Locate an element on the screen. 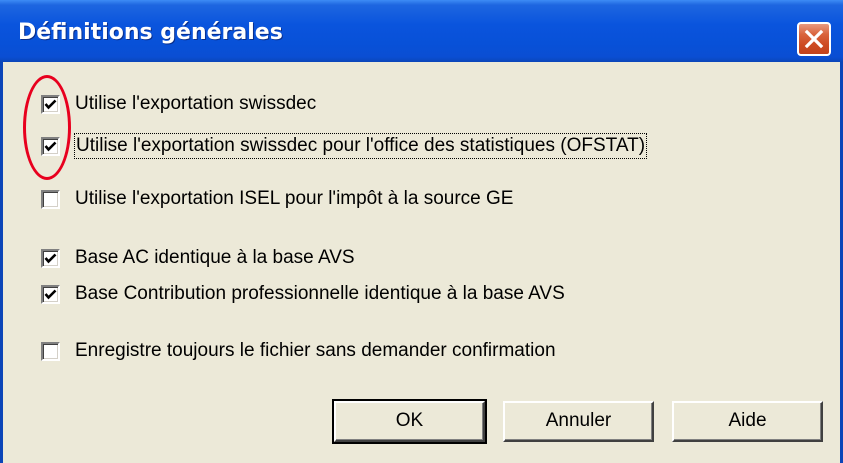  help-button: Aide is located at coordinates (747, 421).